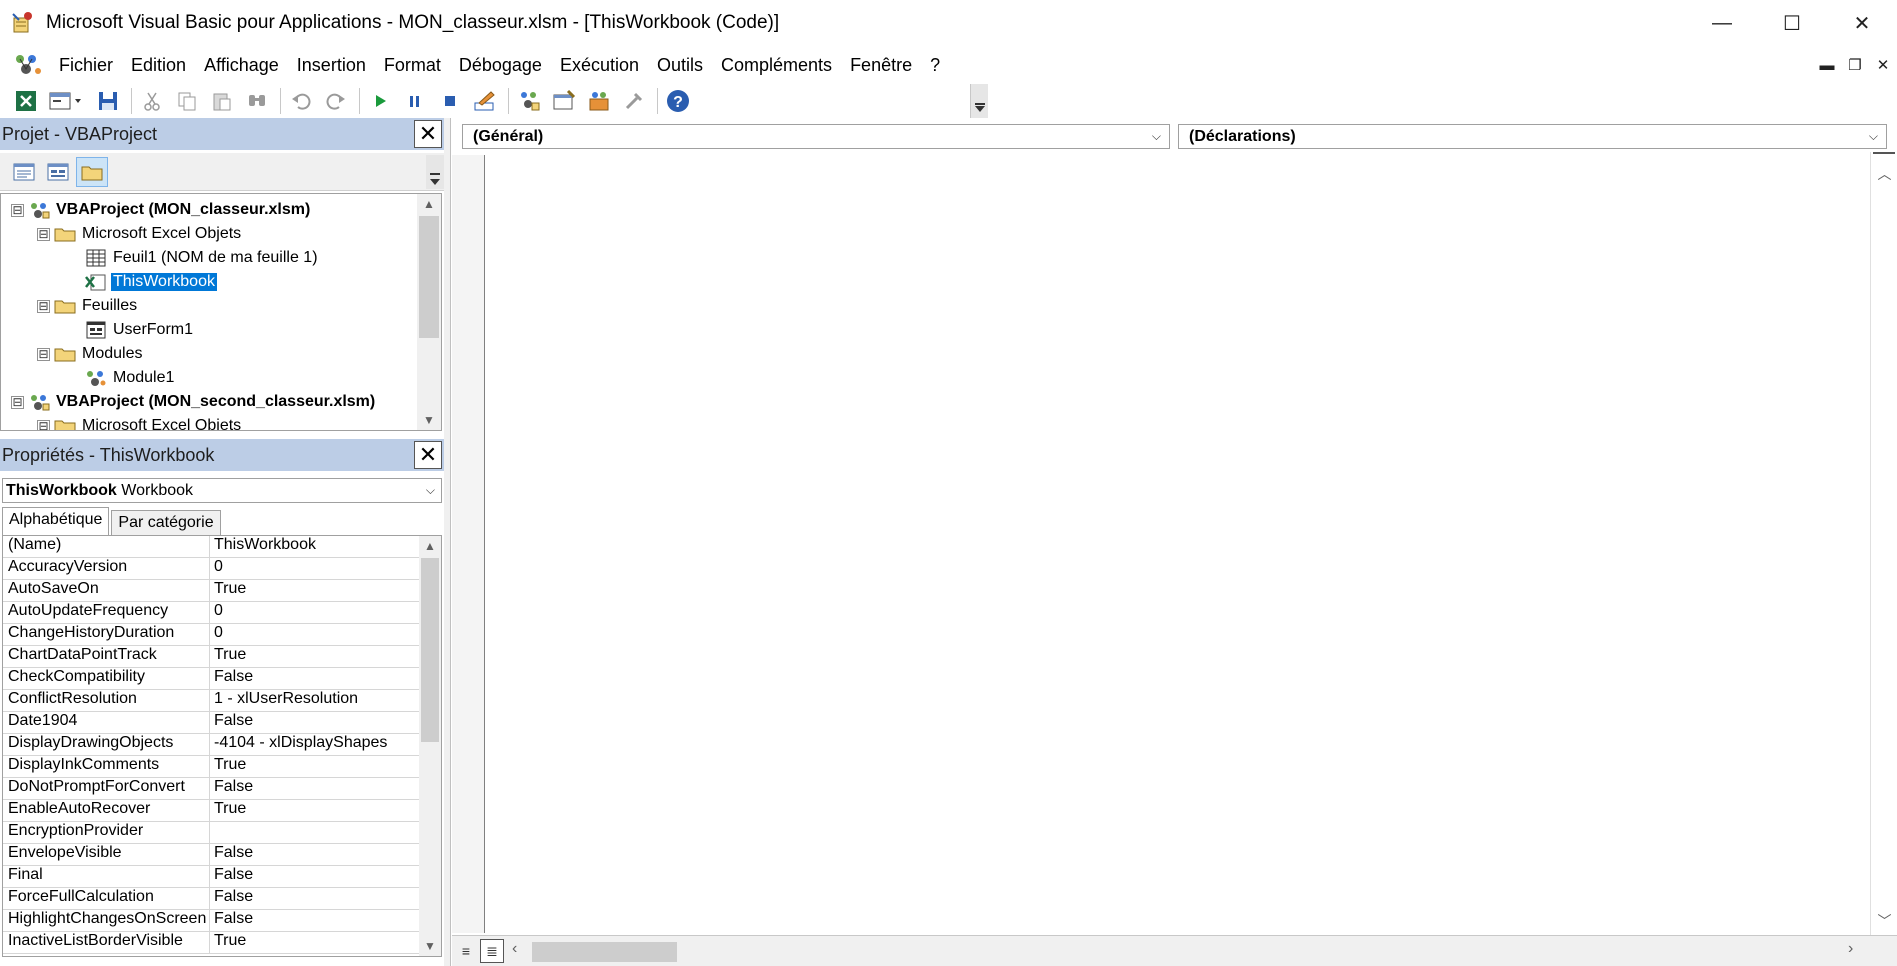 This screenshot has height=966, width=1897. I want to click on break-icon, so click(415, 101).